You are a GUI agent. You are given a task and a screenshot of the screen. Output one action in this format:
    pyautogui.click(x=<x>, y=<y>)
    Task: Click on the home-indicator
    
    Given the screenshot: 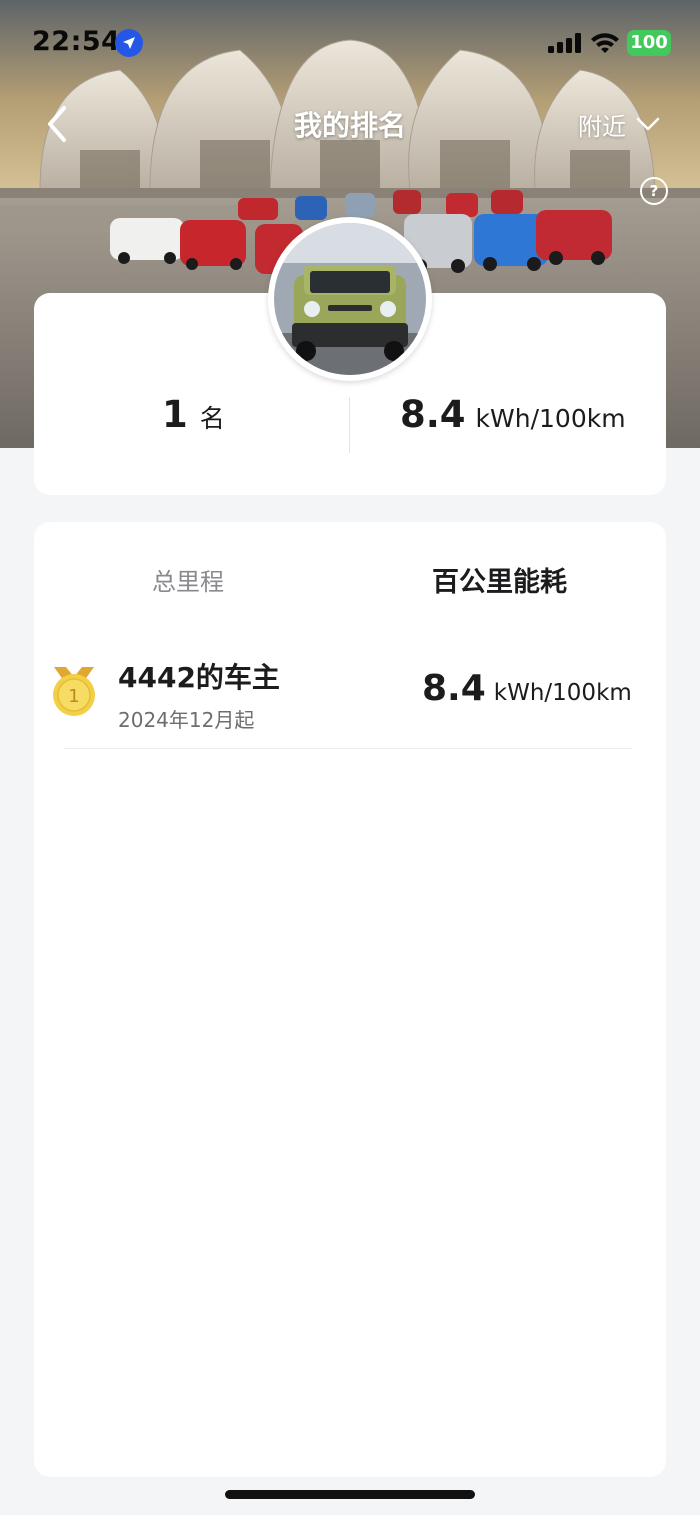 What is the action you would take?
    pyautogui.click(x=350, y=1494)
    